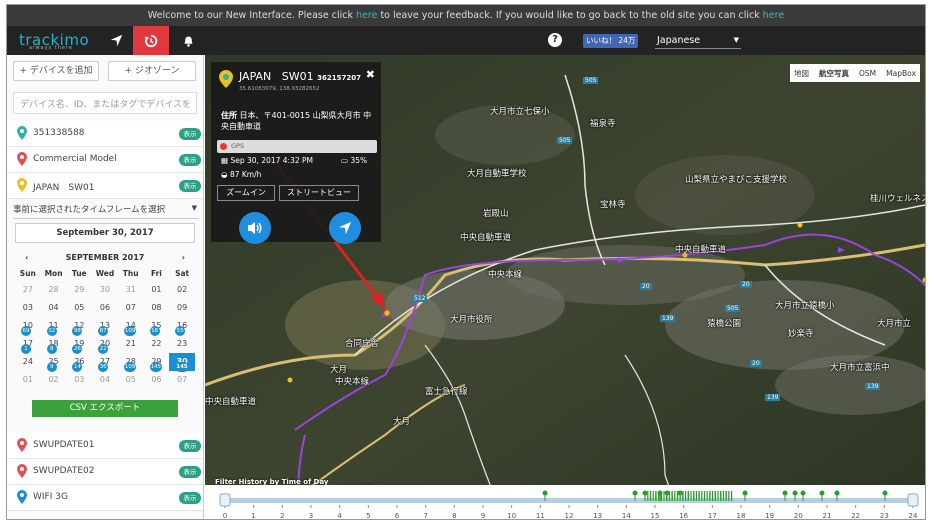 The width and height of the screenshot is (936, 526). I want to click on calendar-day: 2614, so click(79, 362).